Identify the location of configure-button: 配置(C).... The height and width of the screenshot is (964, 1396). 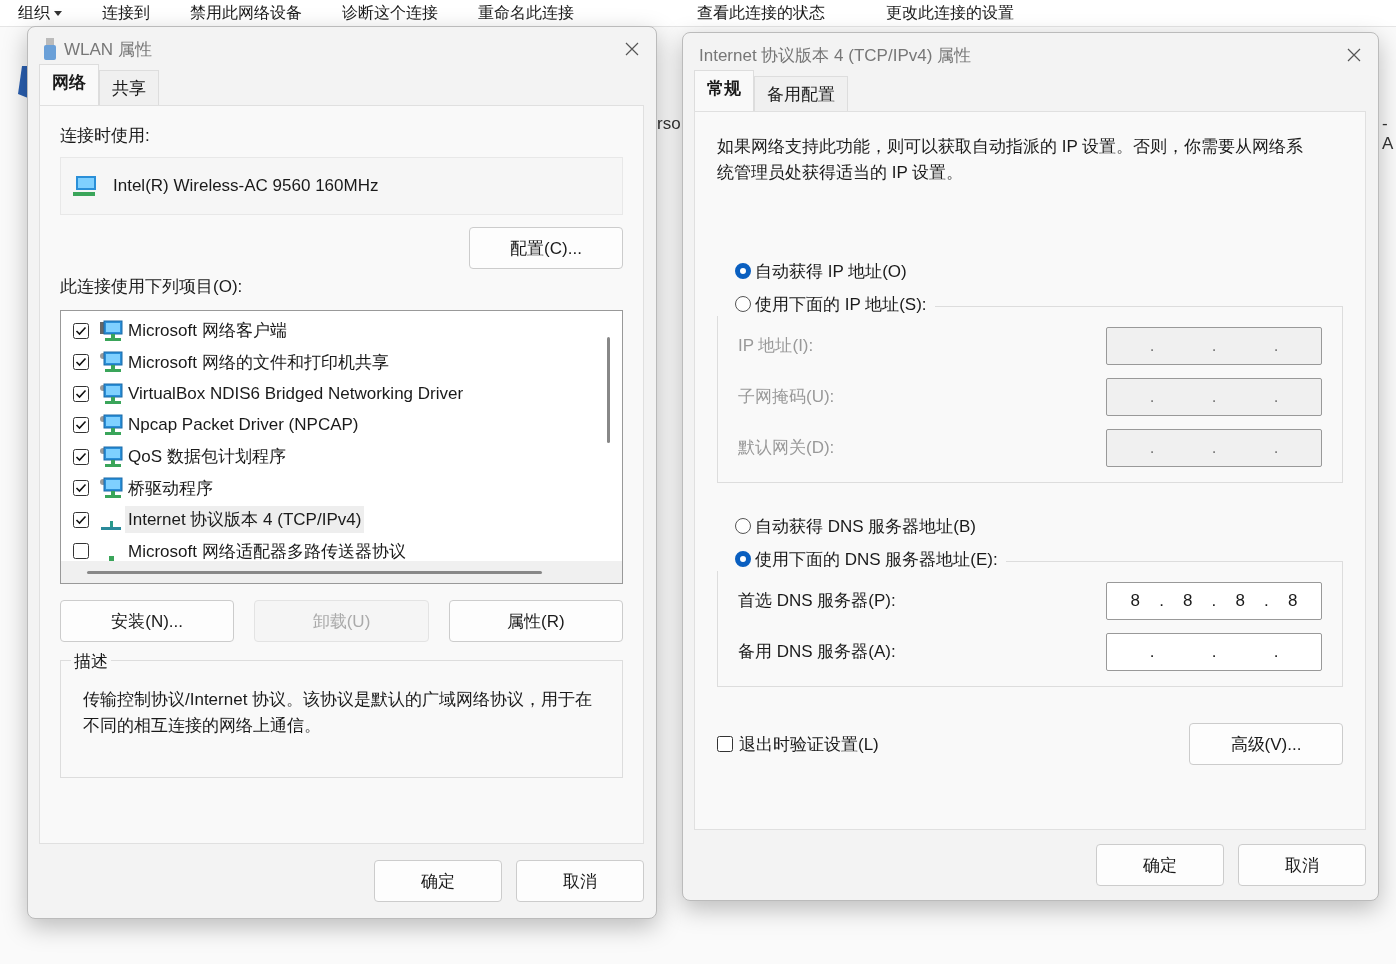
(546, 248).